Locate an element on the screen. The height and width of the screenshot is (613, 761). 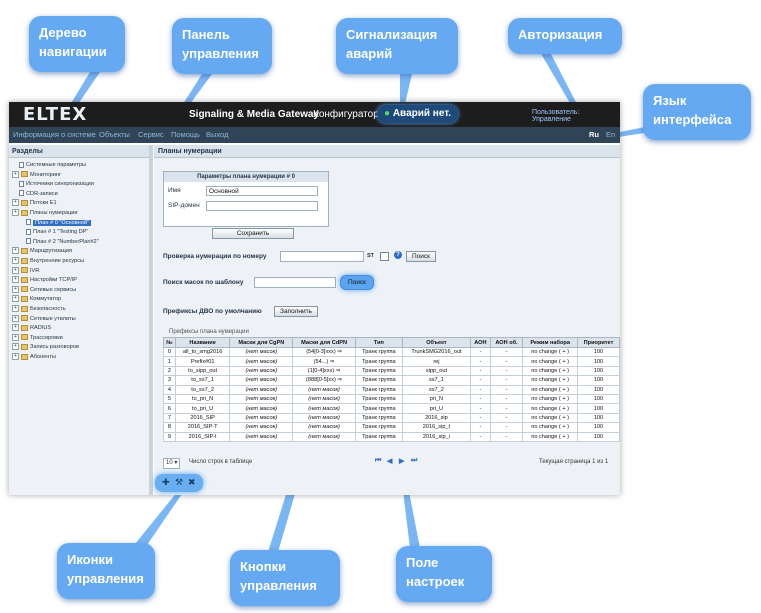
tree-item: + Безопасность is located at coordinates (39, 309).